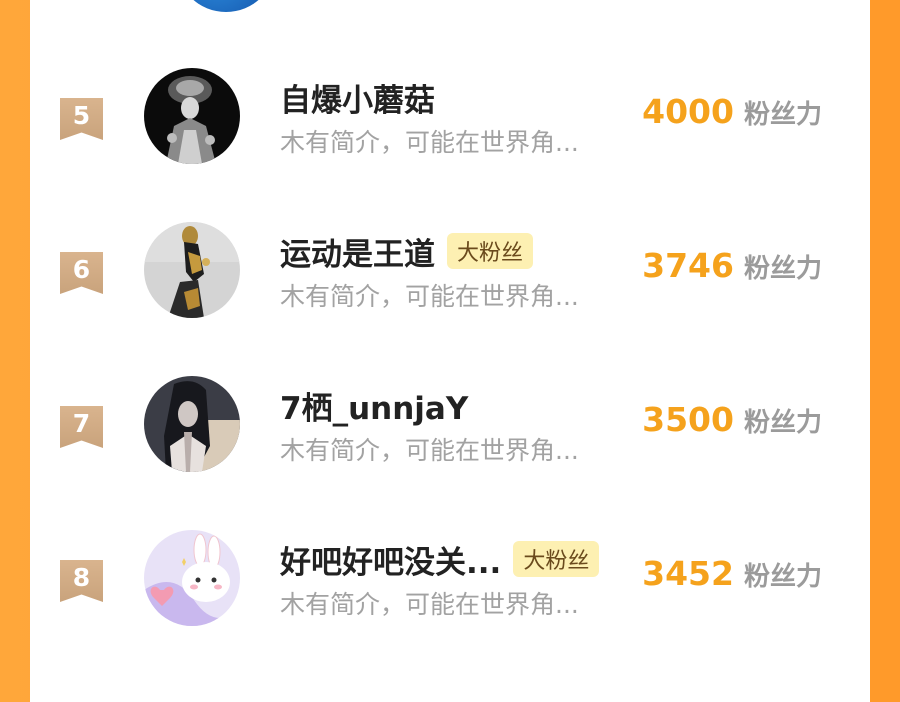 The width and height of the screenshot is (900, 702). I want to click on score-value: 3500, so click(688, 419).